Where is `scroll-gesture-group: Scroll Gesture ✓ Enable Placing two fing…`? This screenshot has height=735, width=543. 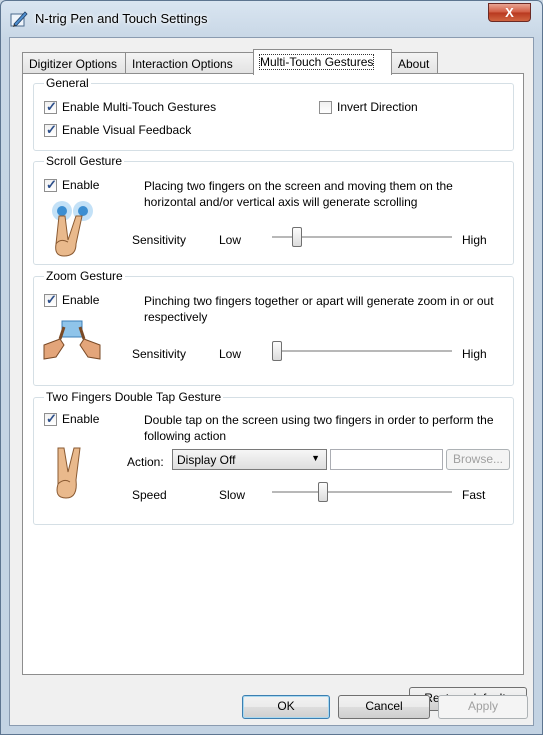 scroll-gesture-group: Scroll Gesture ✓ Enable Placing two fing… is located at coordinates (273, 209).